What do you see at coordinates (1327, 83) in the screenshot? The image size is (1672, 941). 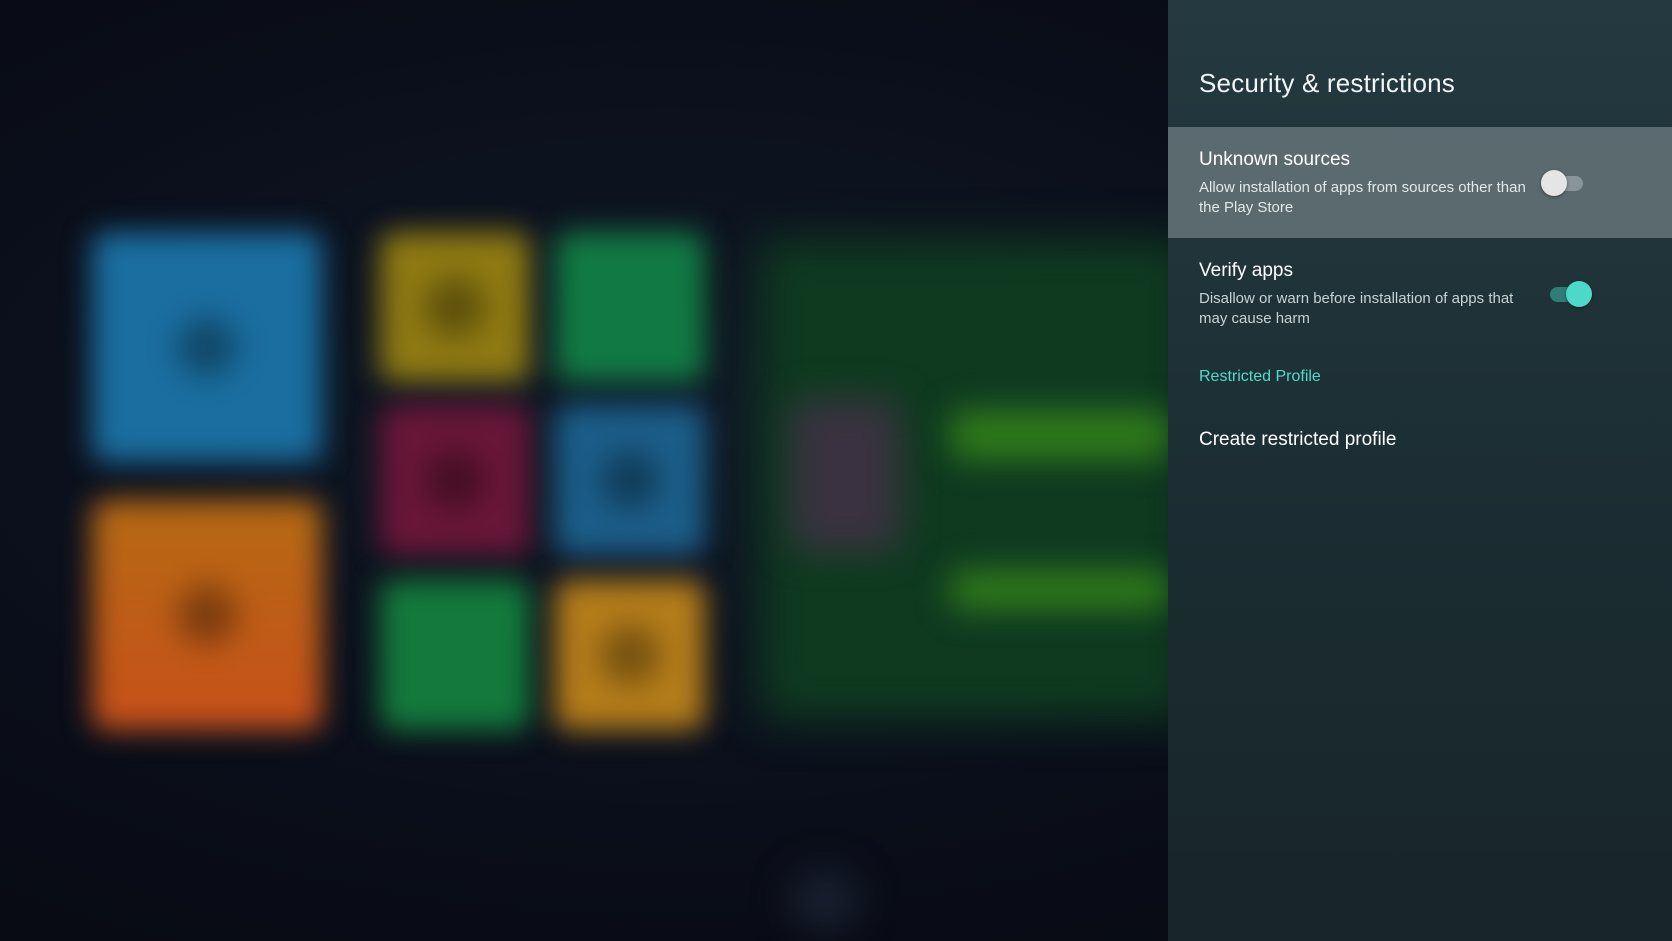 I see `panel-title: Security & restrictions` at bounding box center [1327, 83].